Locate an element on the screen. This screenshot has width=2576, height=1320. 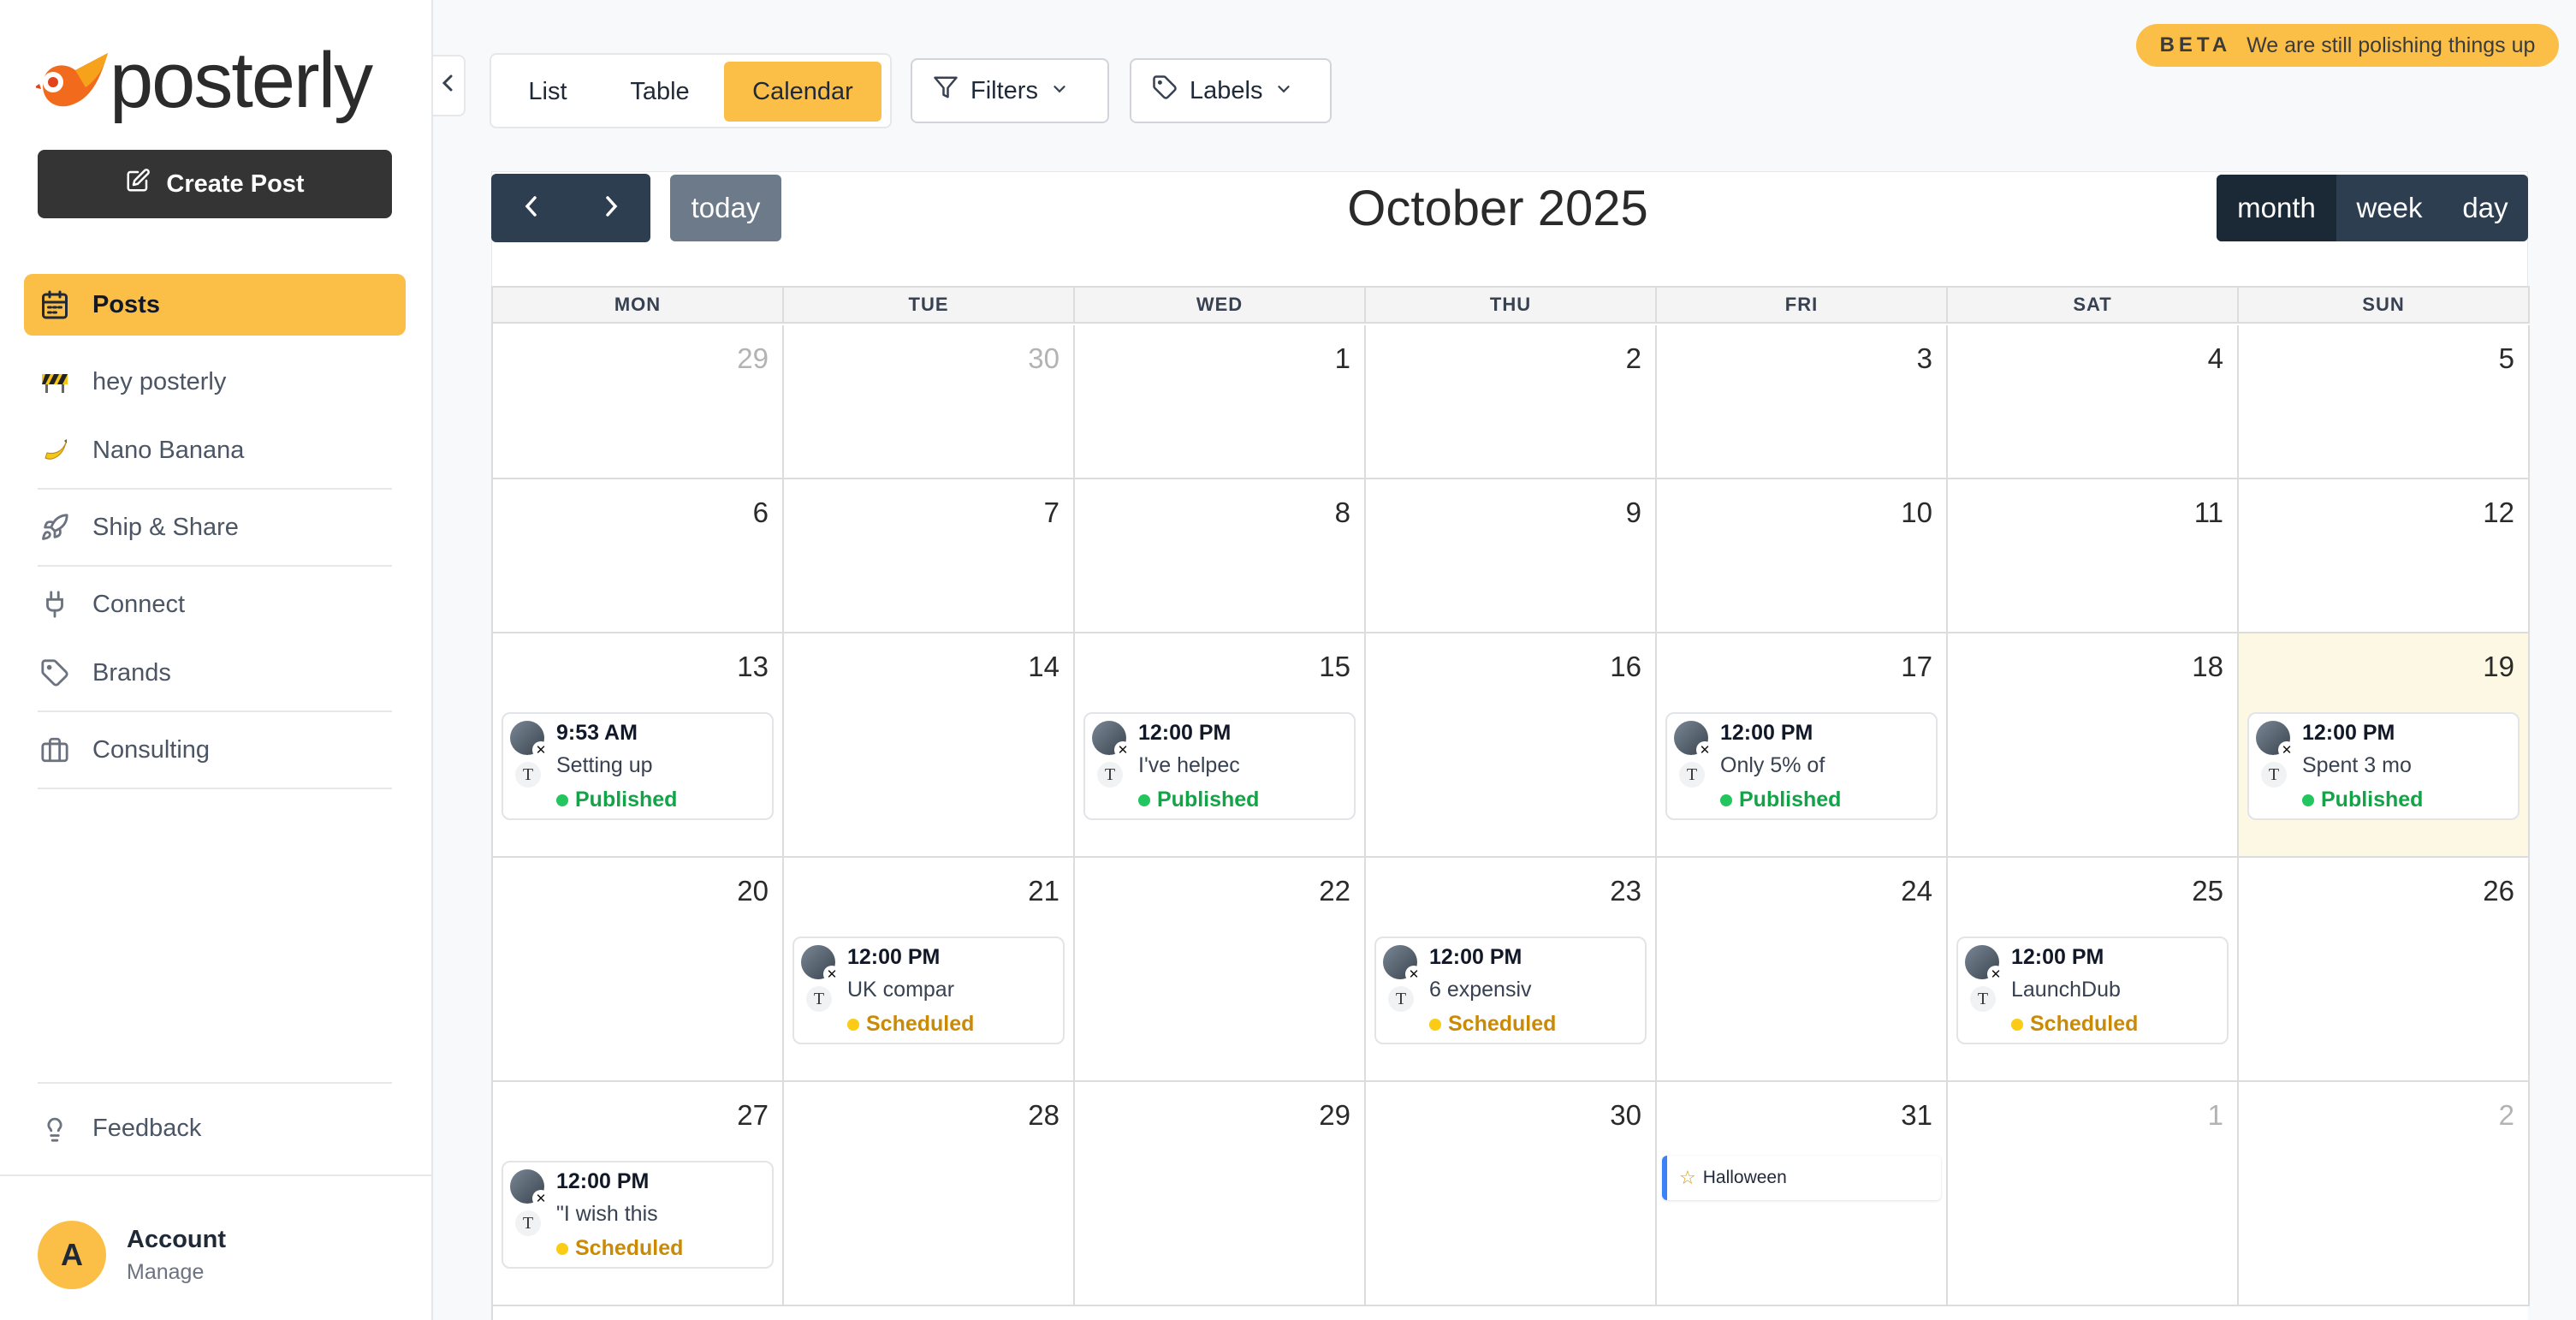
day-cell: 10 is located at coordinates (1802, 556).